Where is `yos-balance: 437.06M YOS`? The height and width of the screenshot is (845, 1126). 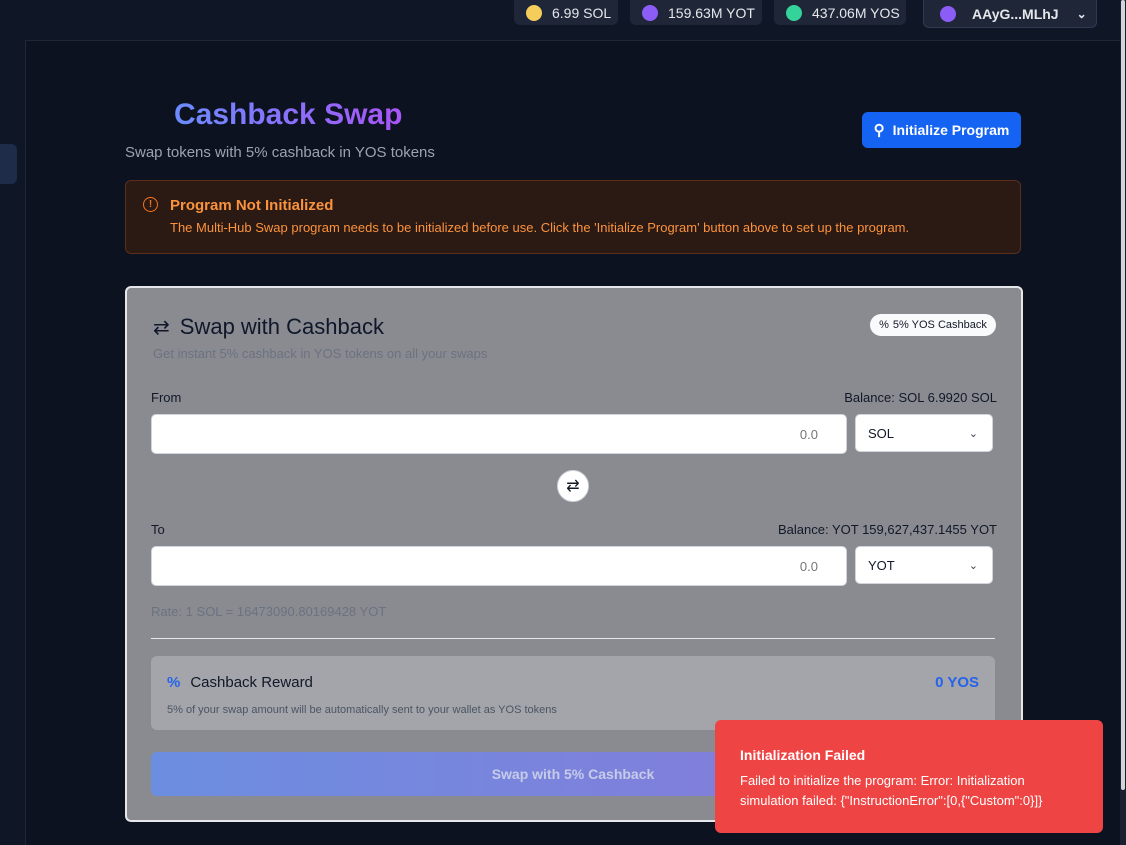
yos-balance: 437.06M YOS is located at coordinates (856, 12).